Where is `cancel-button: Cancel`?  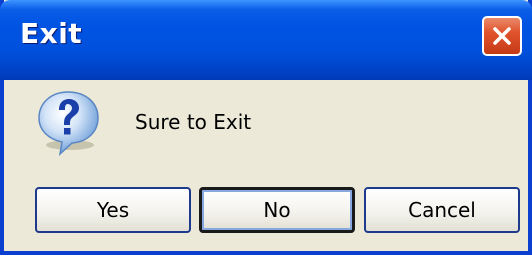
cancel-button: Cancel is located at coordinates (442, 210).